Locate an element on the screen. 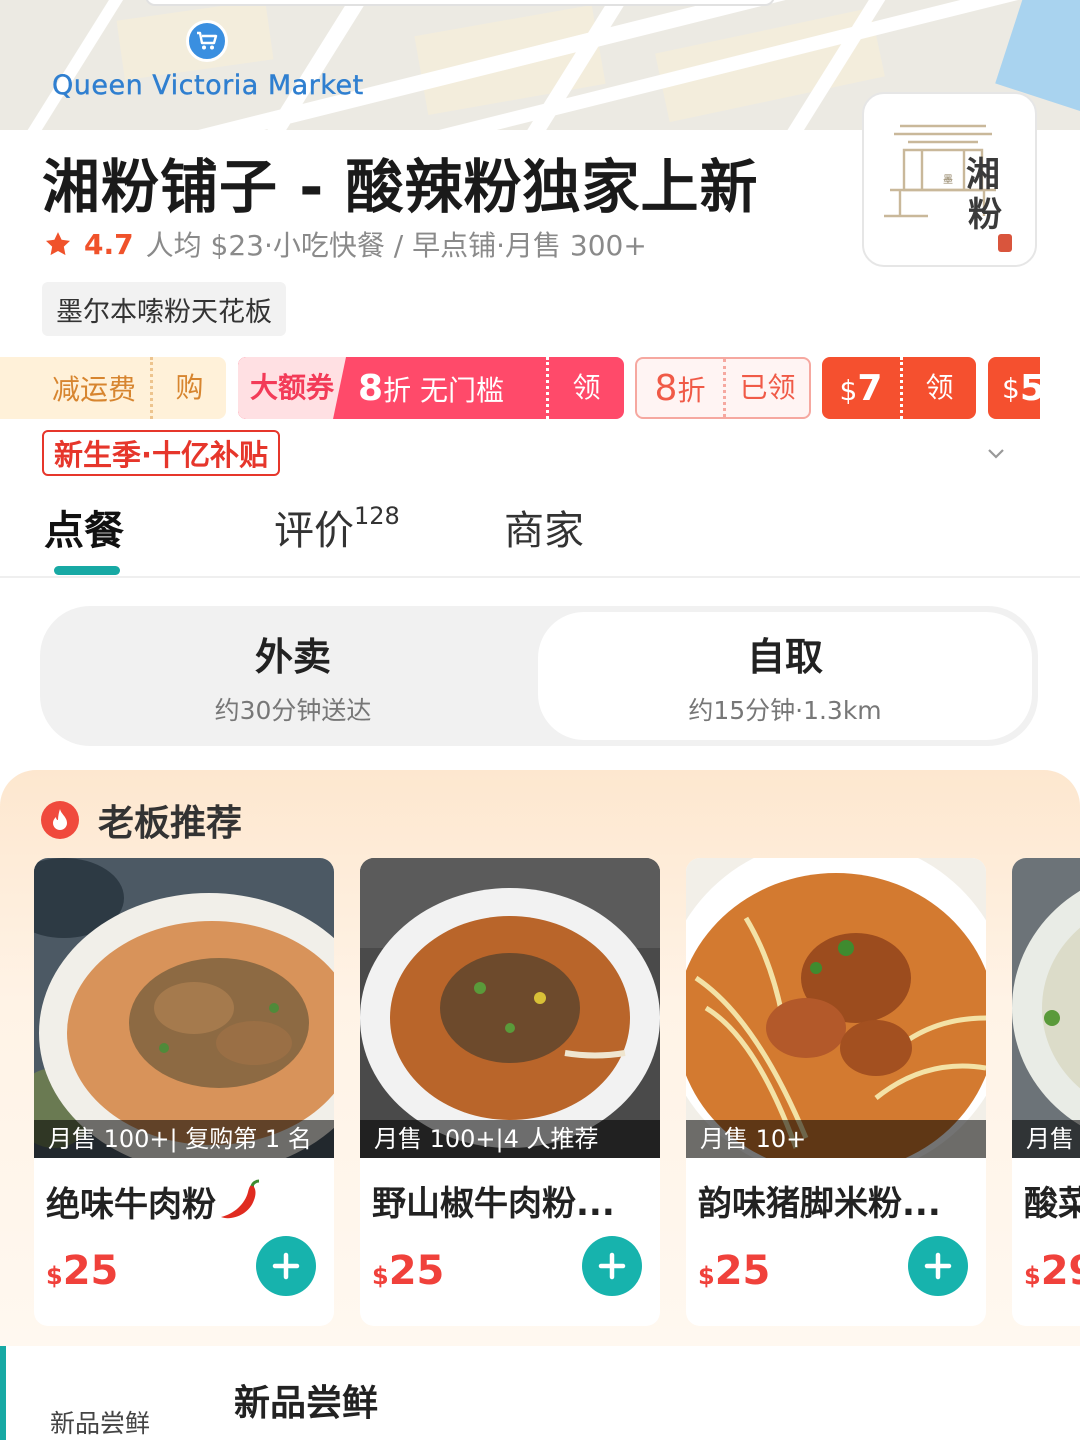 The height and width of the screenshot is (1440, 1080). dish-card: 月售 100+|4 人推荐 野山椒牛肉粉... $25 is located at coordinates (510, 1092).